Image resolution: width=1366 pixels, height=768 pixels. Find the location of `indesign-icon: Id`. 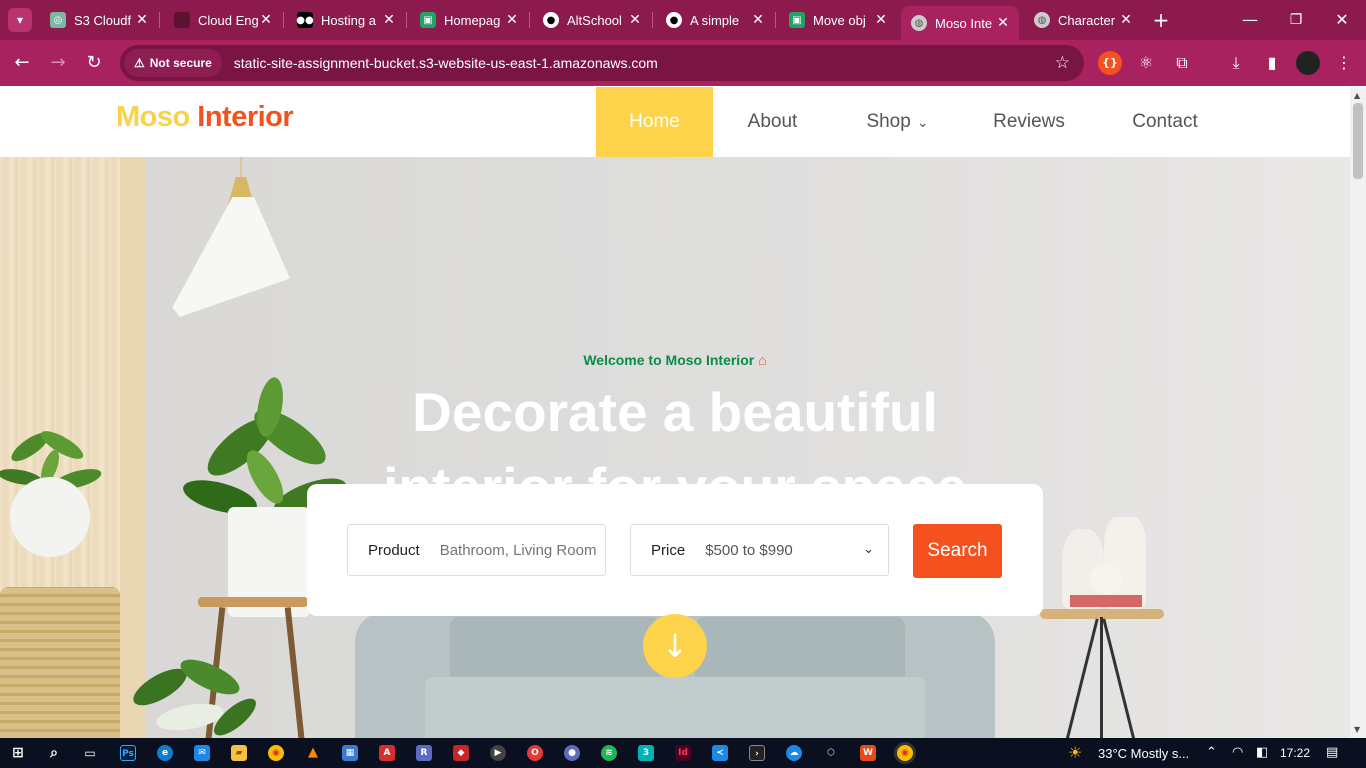

indesign-icon: Id is located at coordinates (683, 753).